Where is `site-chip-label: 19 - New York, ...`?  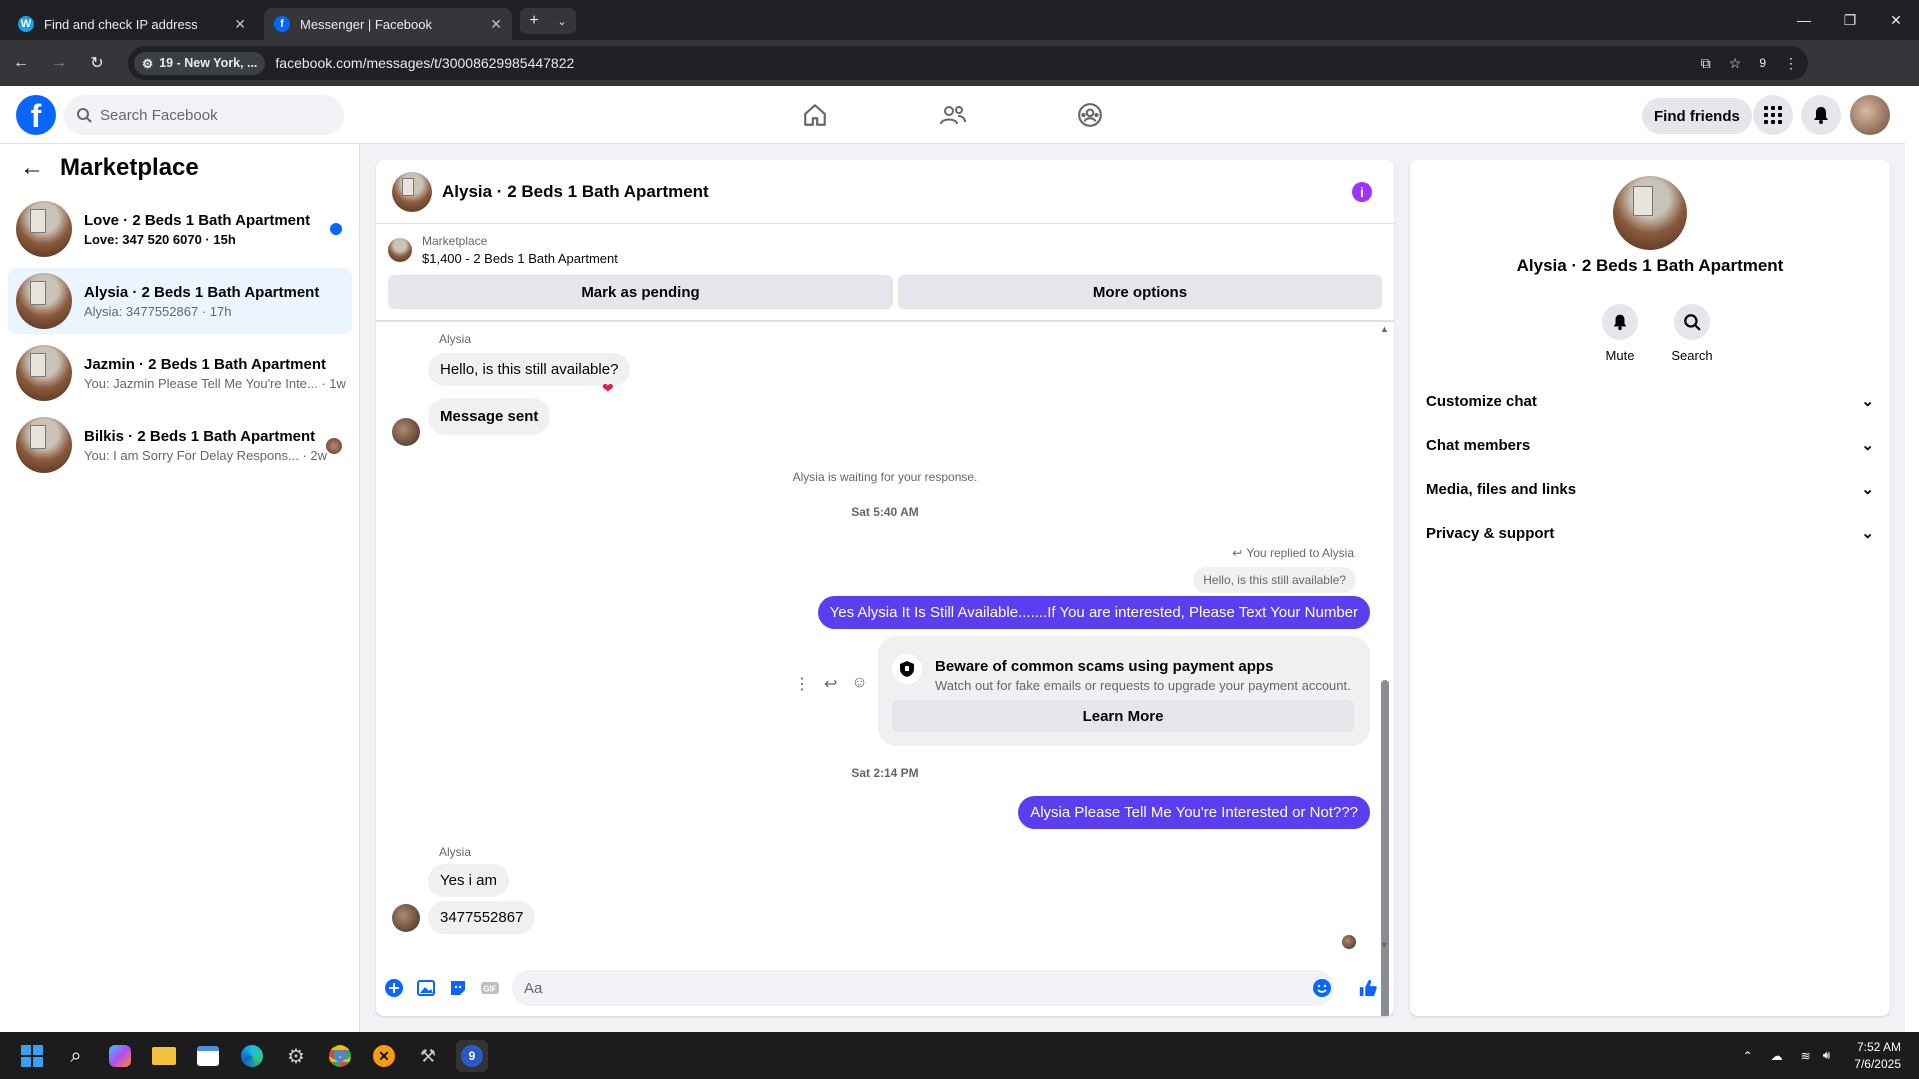 site-chip-label: 19 - New York, ... is located at coordinates (208, 63).